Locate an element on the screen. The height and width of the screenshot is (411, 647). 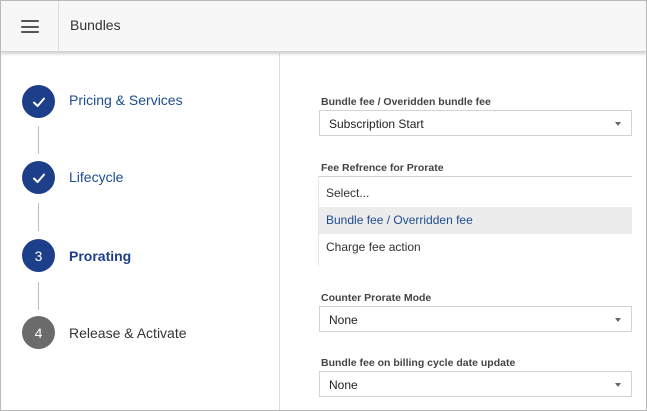
menu-button is located at coordinates (30, 26).